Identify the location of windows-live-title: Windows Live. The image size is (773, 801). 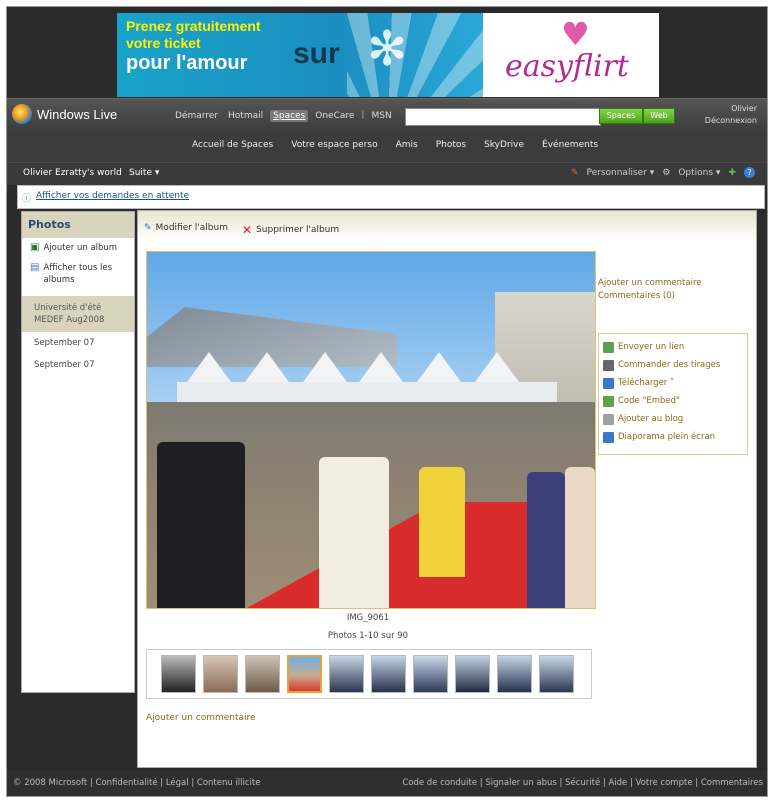
(77, 114).